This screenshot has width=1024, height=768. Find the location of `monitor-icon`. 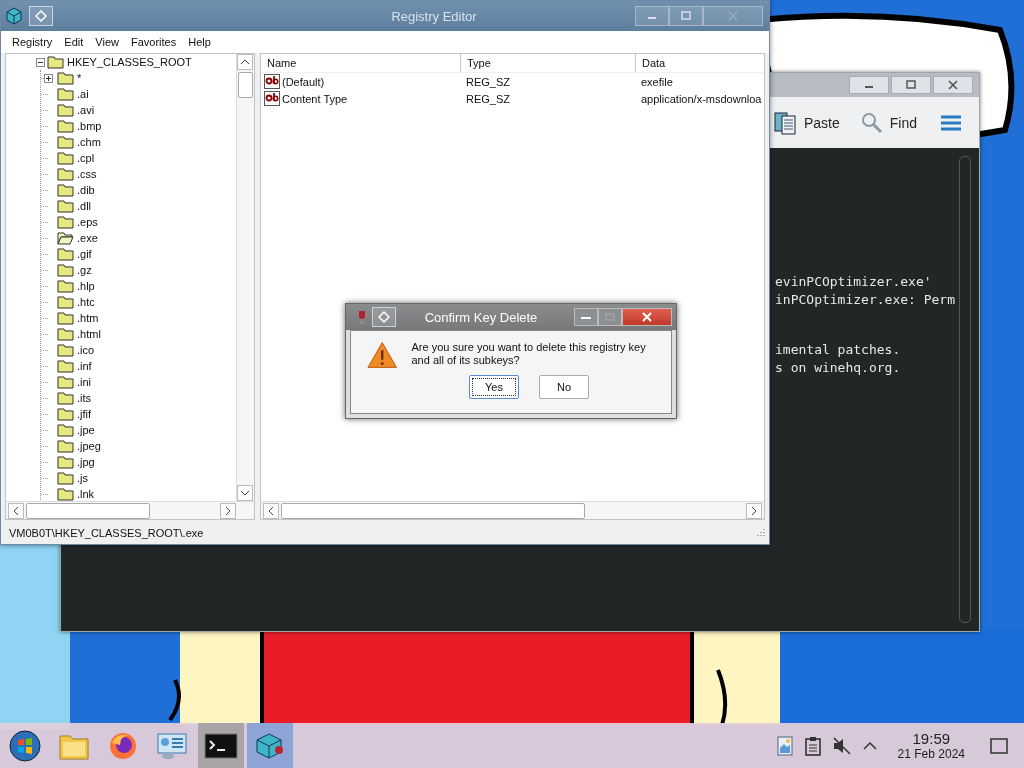

monitor-icon is located at coordinates (172, 745).